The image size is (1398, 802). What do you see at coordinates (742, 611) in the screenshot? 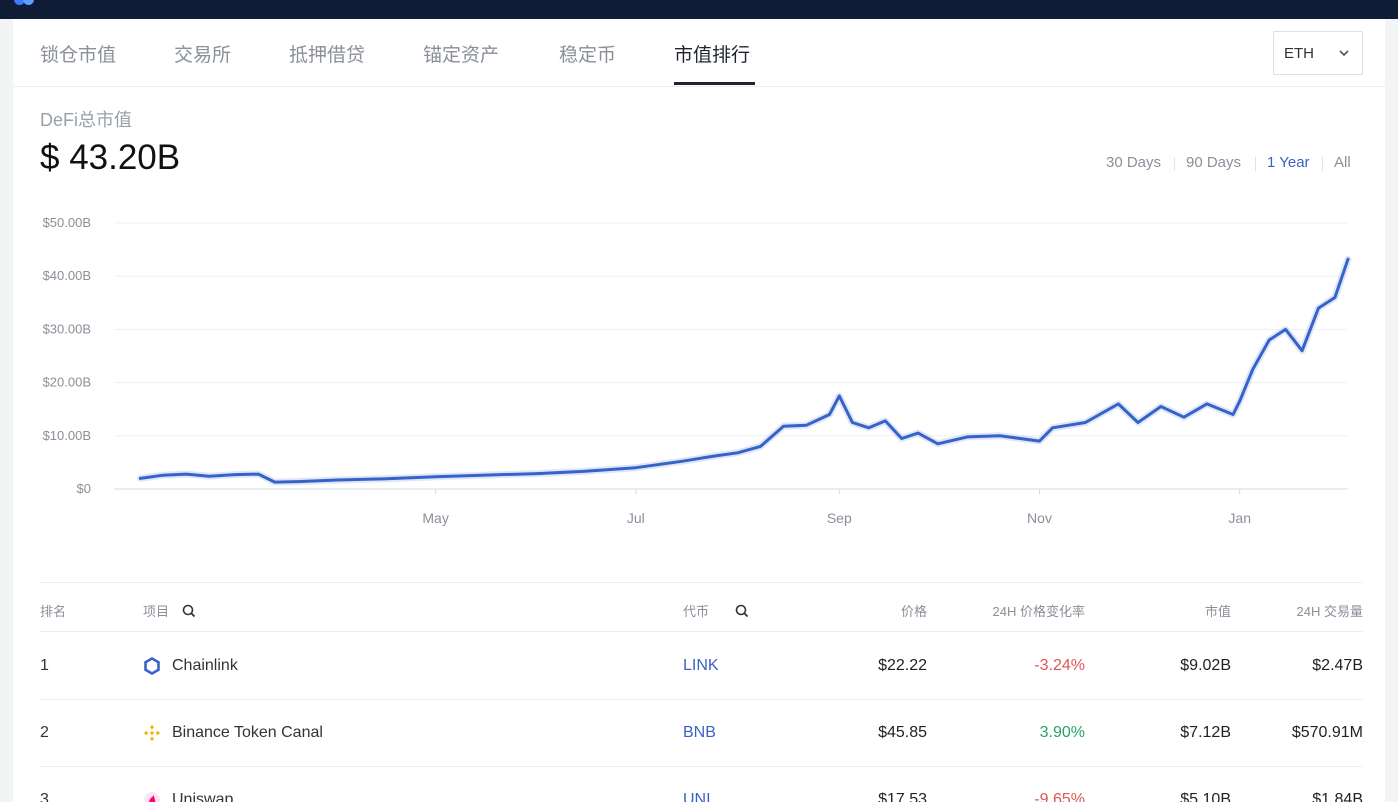
I see `search-symbol-icon` at bounding box center [742, 611].